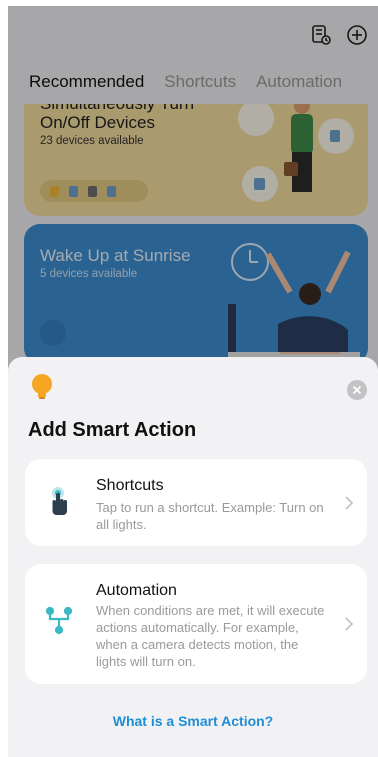 The width and height of the screenshot is (378, 757). What do you see at coordinates (130, 485) in the screenshot?
I see `option-title: Shortcuts` at bounding box center [130, 485].